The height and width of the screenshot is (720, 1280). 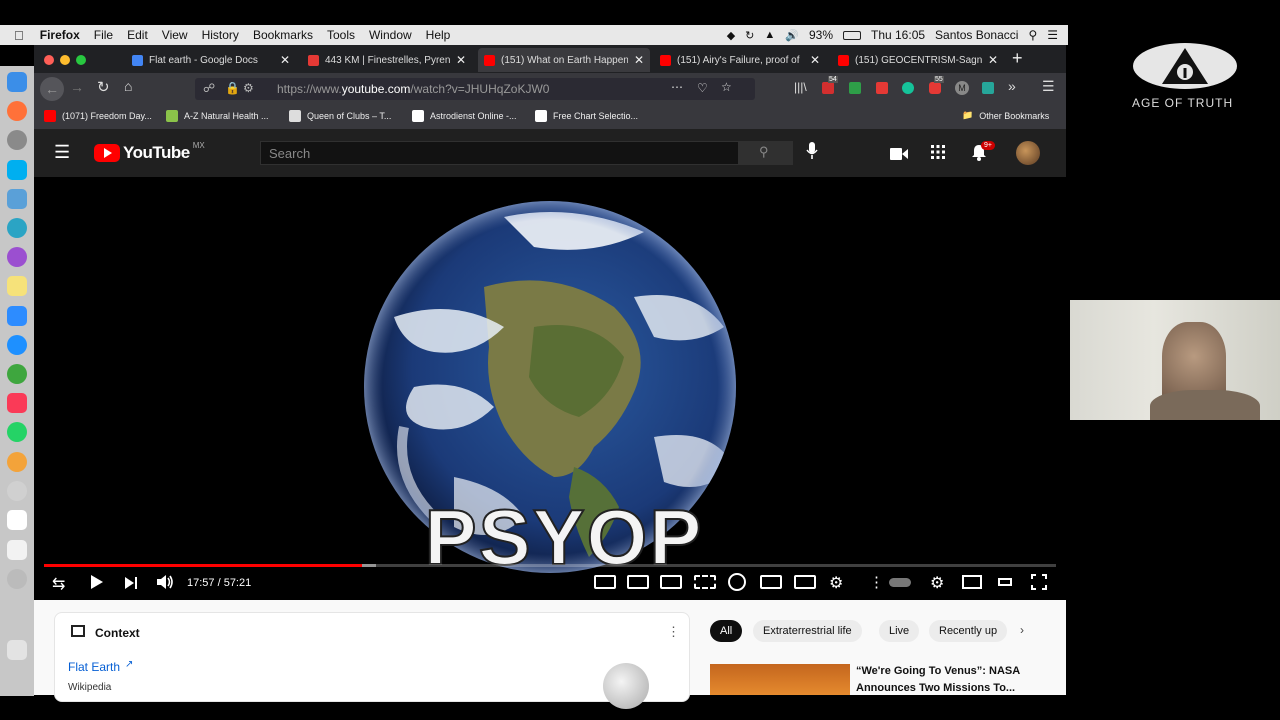 I want to click on pocket-icon: ♡, so click(x=702, y=88).